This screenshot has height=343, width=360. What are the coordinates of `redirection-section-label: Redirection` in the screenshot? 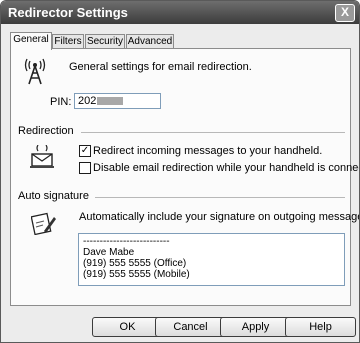 It's located at (46, 131).